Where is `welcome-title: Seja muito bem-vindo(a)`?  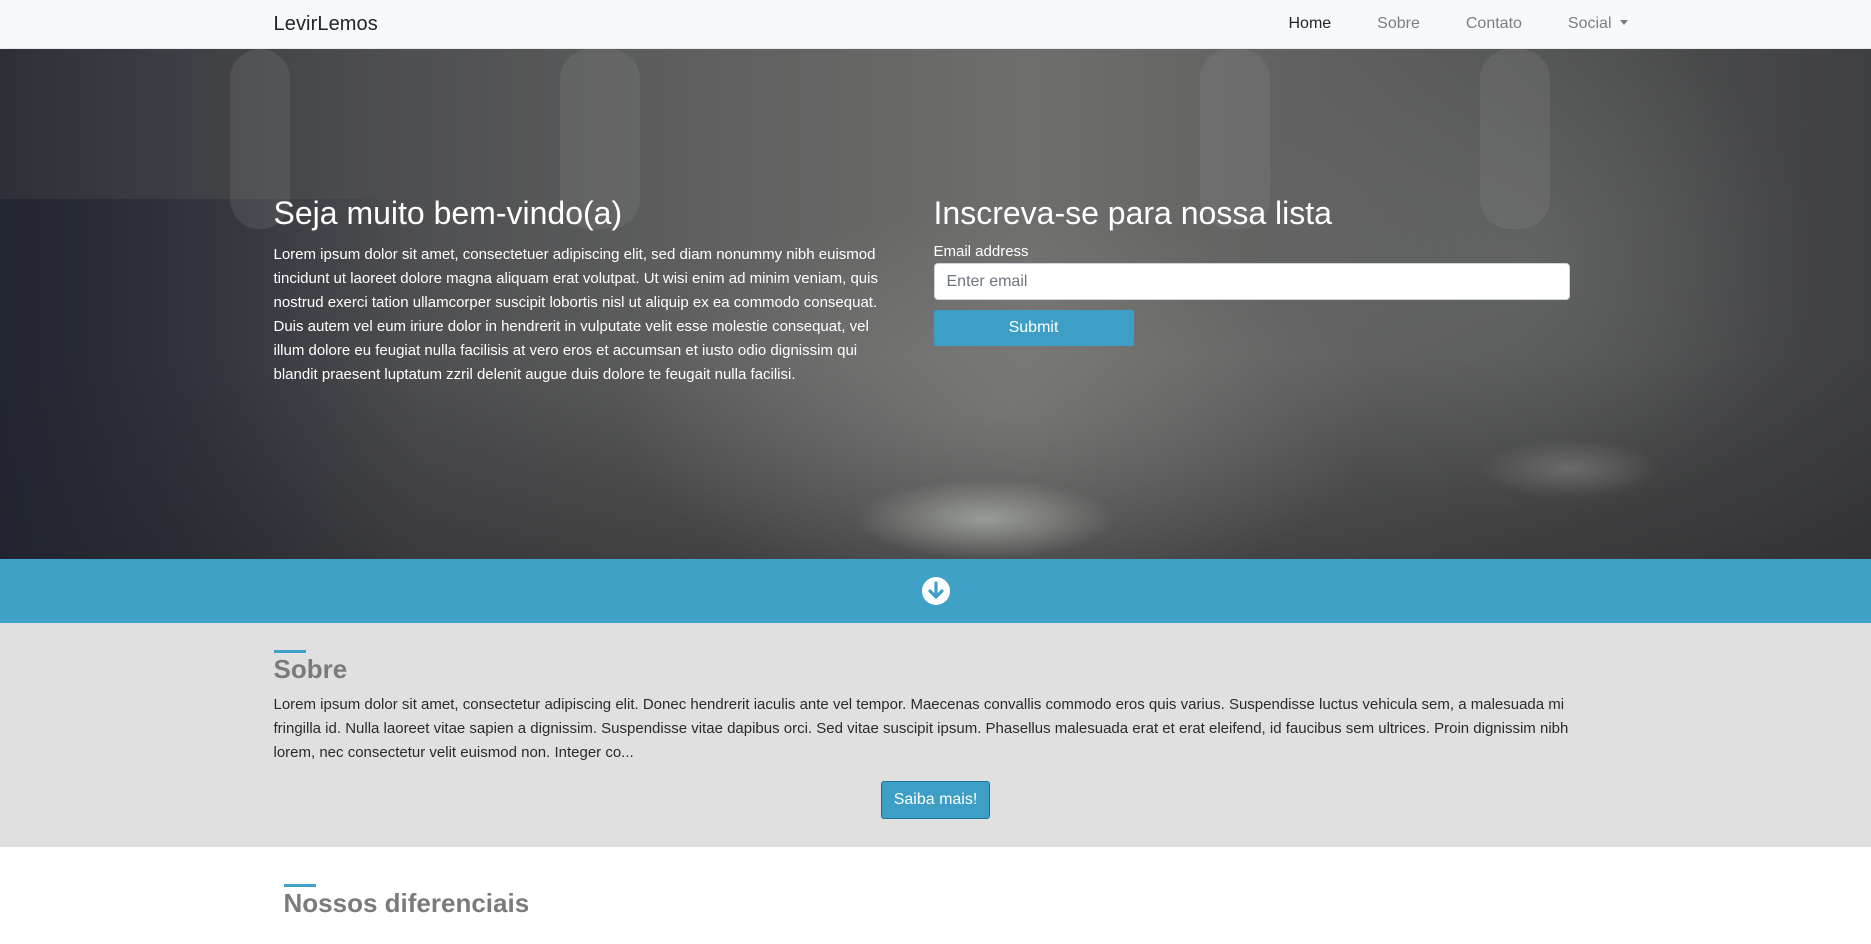
welcome-title: Seja muito bem-vindo(a) is located at coordinates (448, 213).